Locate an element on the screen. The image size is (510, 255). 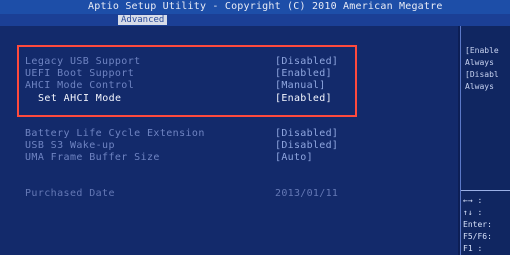
setting-label: USB S3 Wake-up is located at coordinates (70, 145).